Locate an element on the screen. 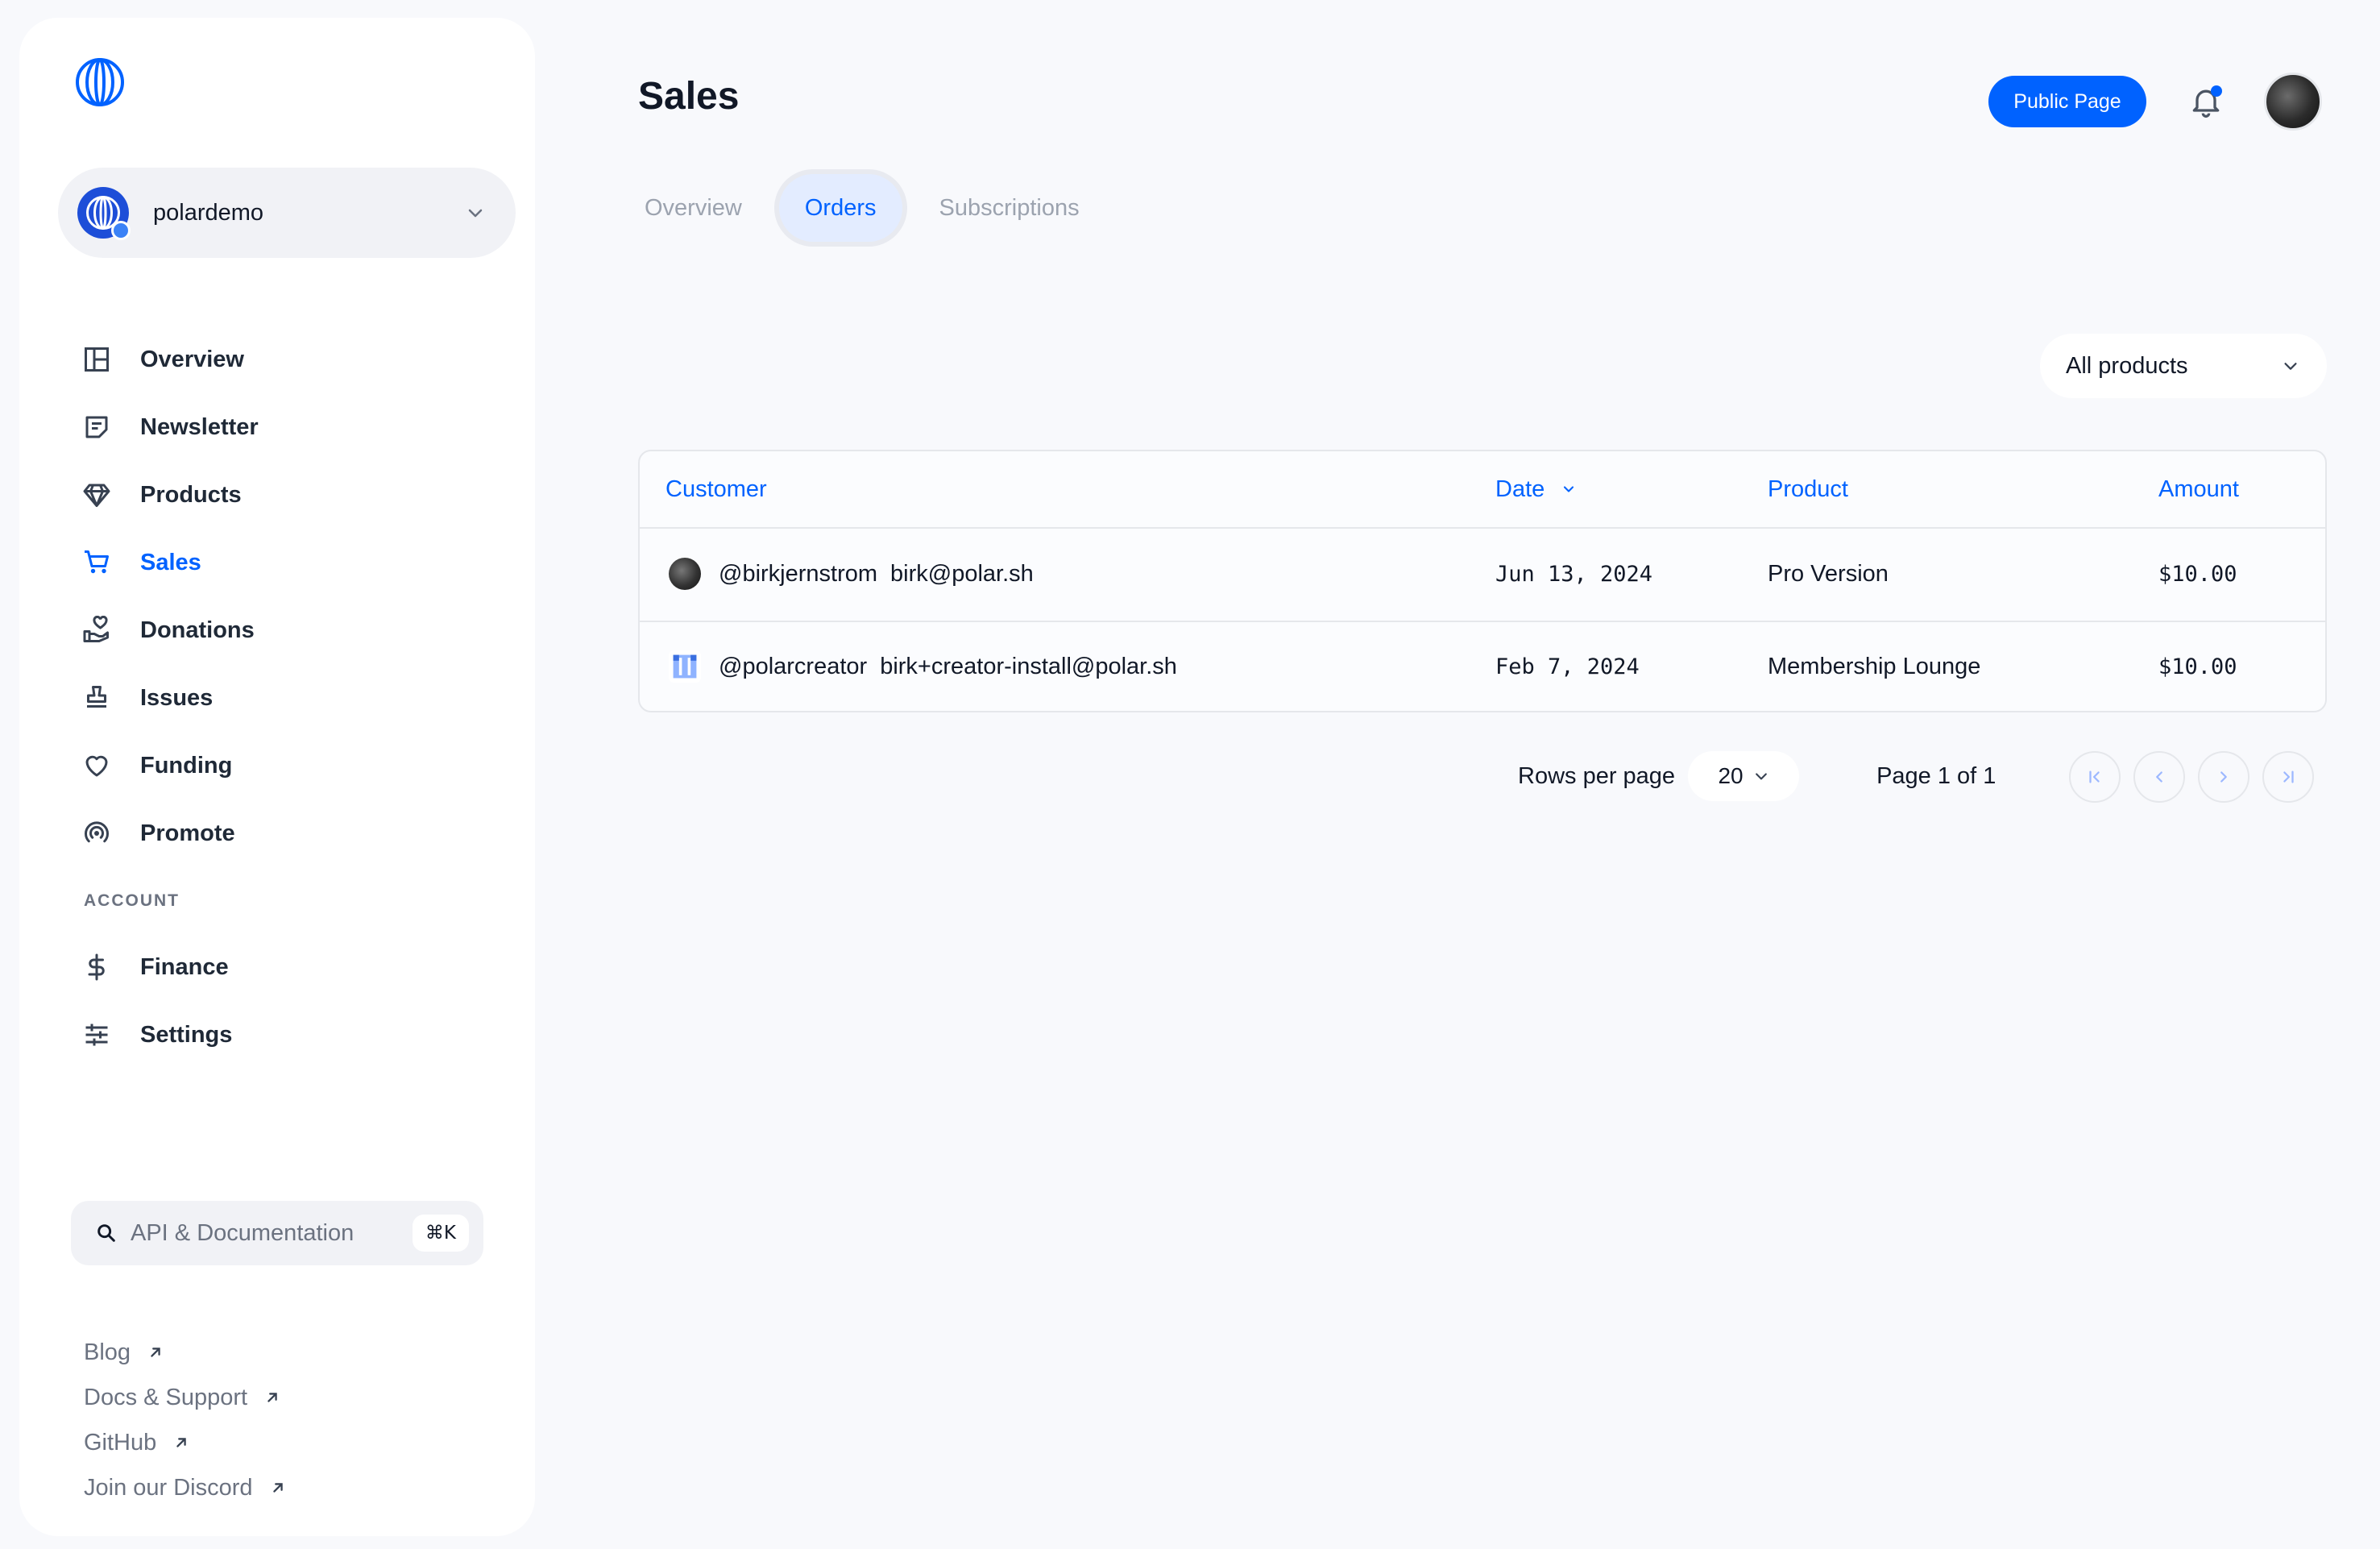 The image size is (2380, 1549). product-cell: Pro Version is located at coordinates (1829, 574).